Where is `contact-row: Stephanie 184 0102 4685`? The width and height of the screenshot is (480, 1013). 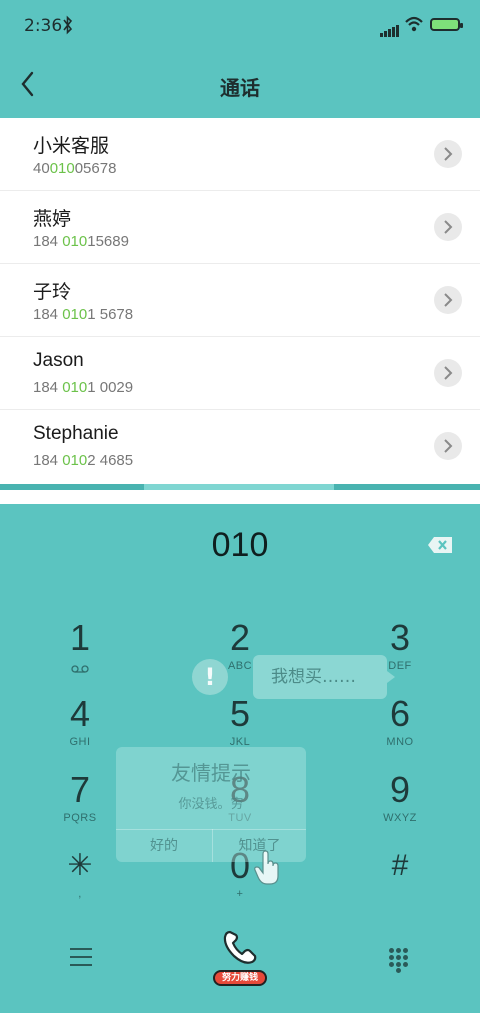
contact-row: Stephanie 184 0102 4685 is located at coordinates (240, 446).